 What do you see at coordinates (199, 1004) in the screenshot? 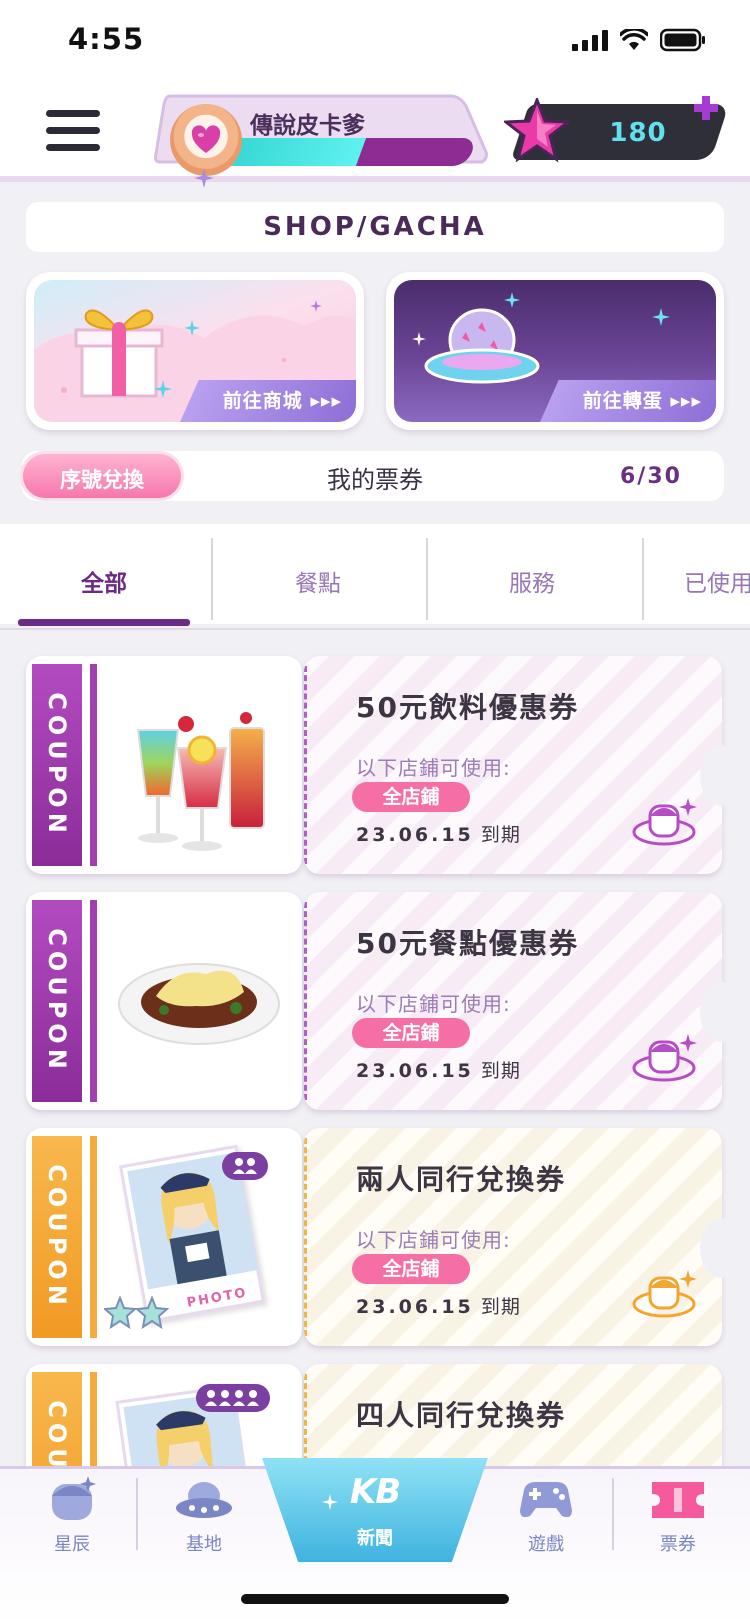
I see `meal-image` at bounding box center [199, 1004].